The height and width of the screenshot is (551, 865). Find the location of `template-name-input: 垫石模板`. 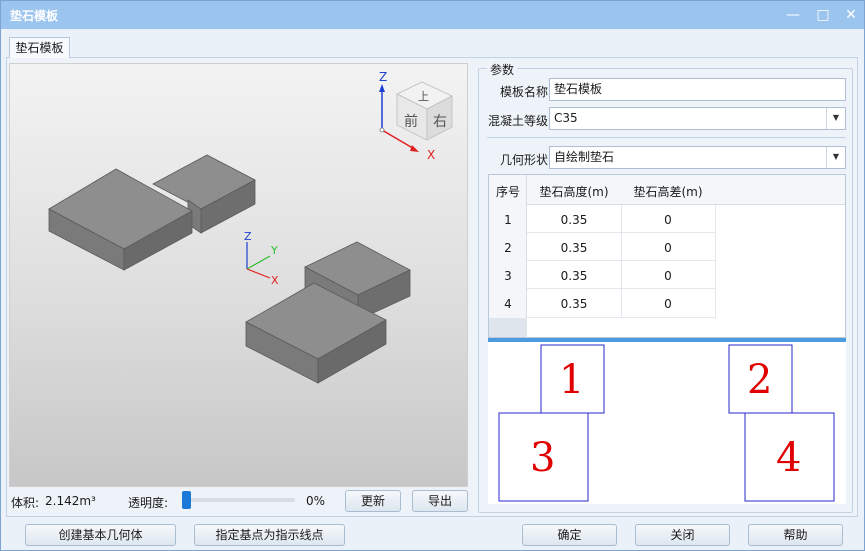

template-name-input: 垫石模板 is located at coordinates (697, 89).